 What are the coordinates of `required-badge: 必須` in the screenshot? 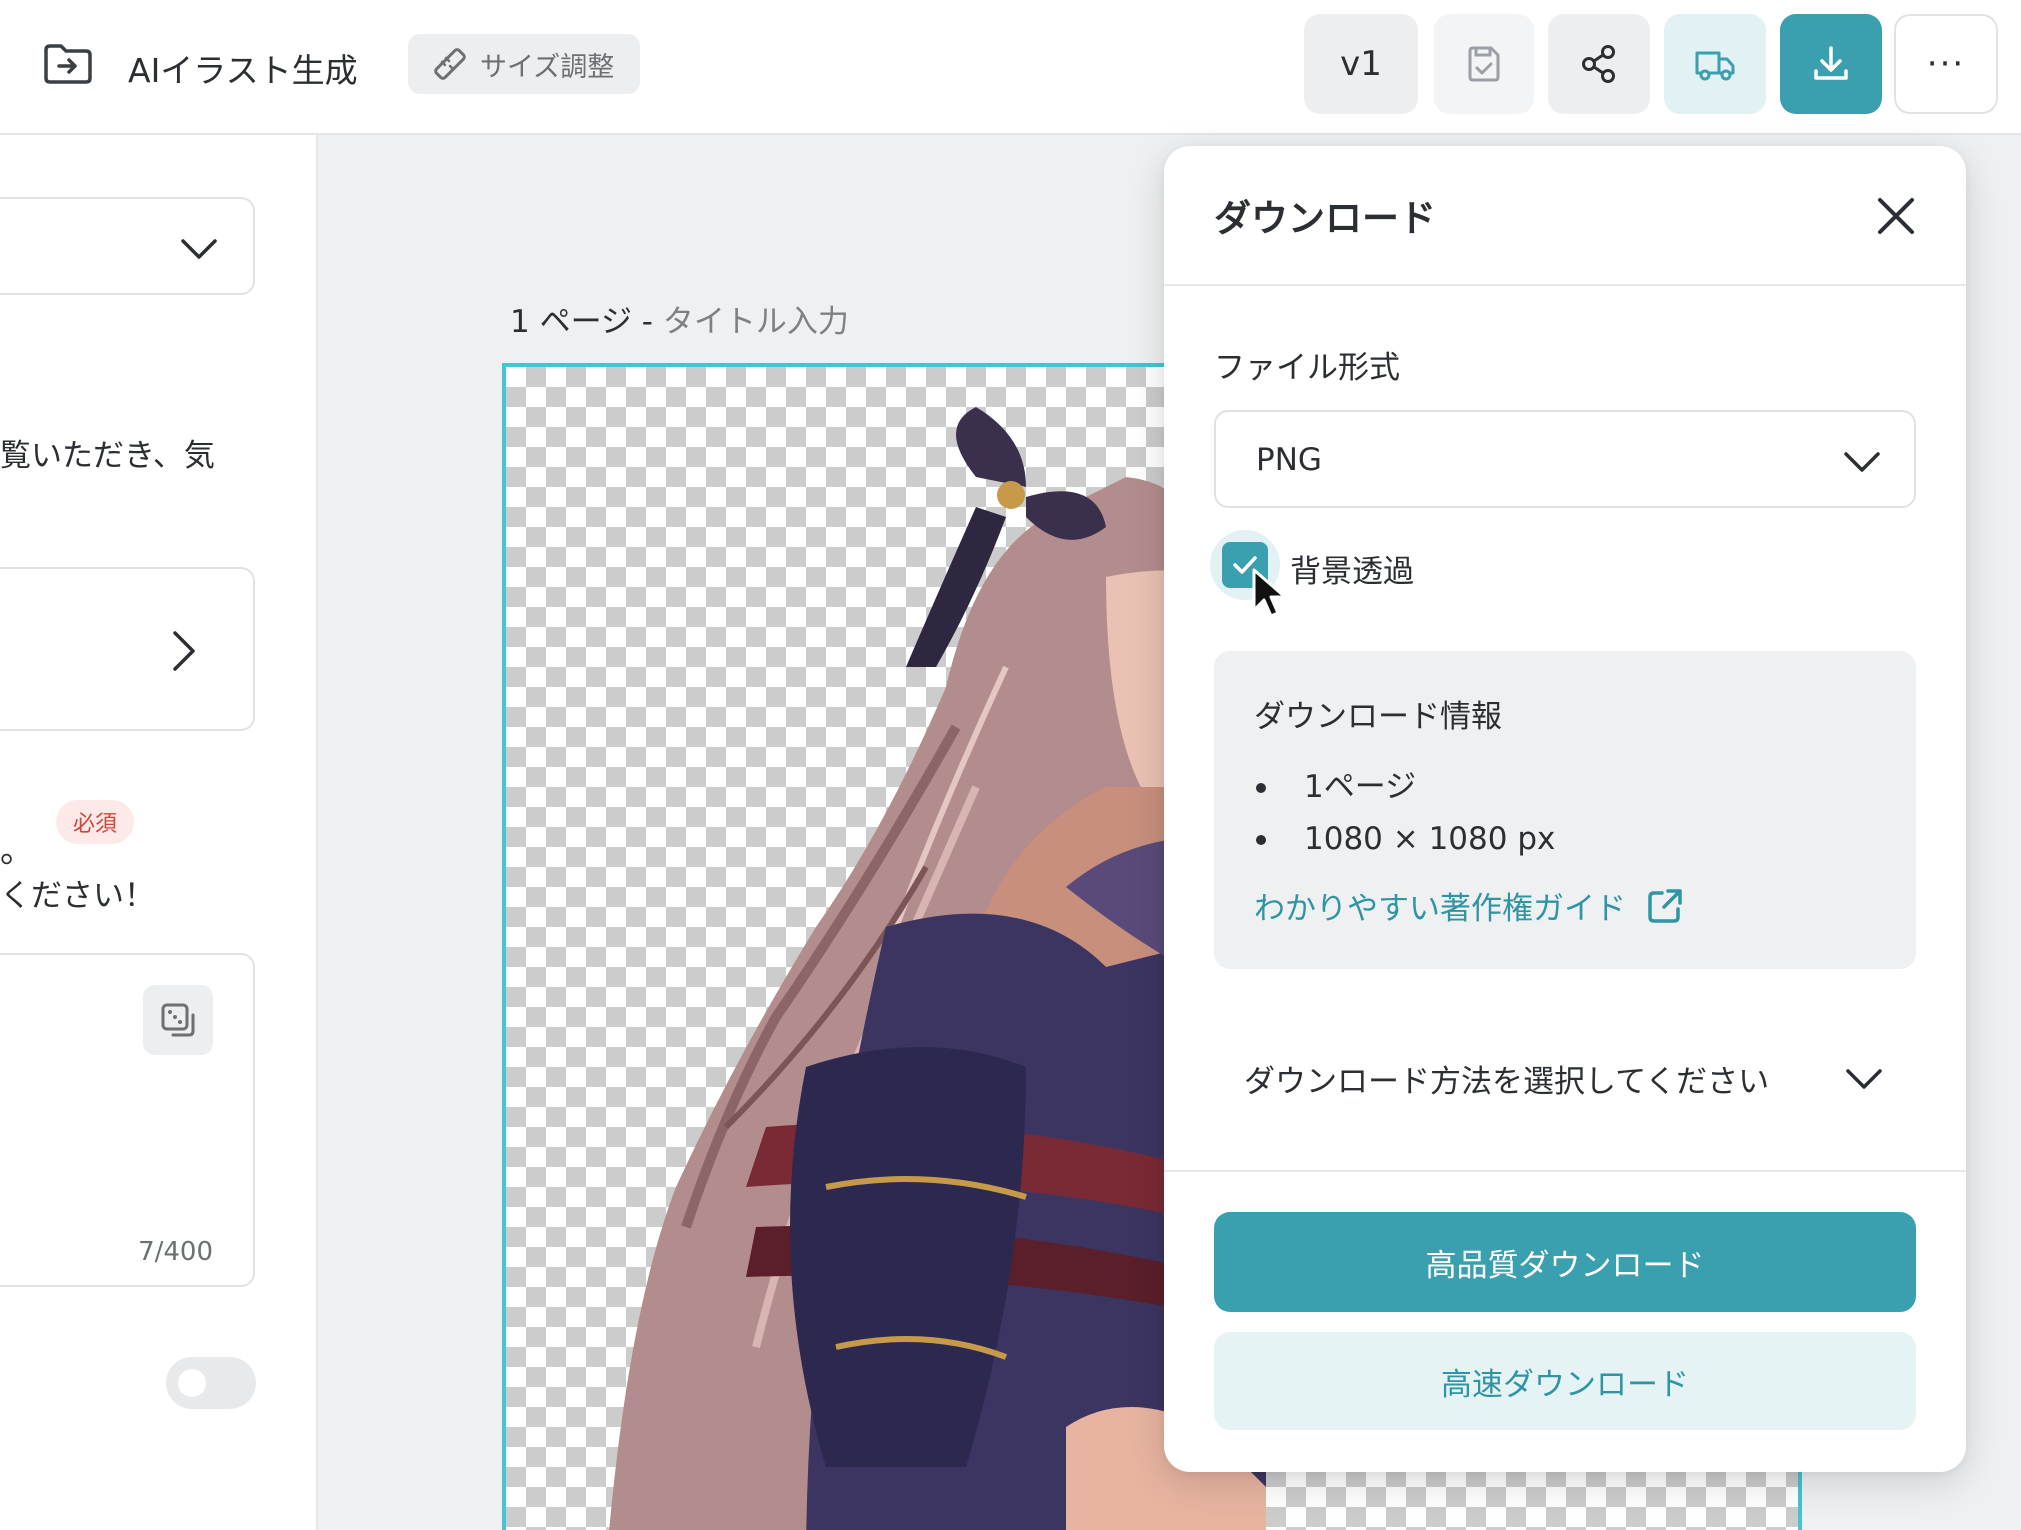 It's located at (95, 822).